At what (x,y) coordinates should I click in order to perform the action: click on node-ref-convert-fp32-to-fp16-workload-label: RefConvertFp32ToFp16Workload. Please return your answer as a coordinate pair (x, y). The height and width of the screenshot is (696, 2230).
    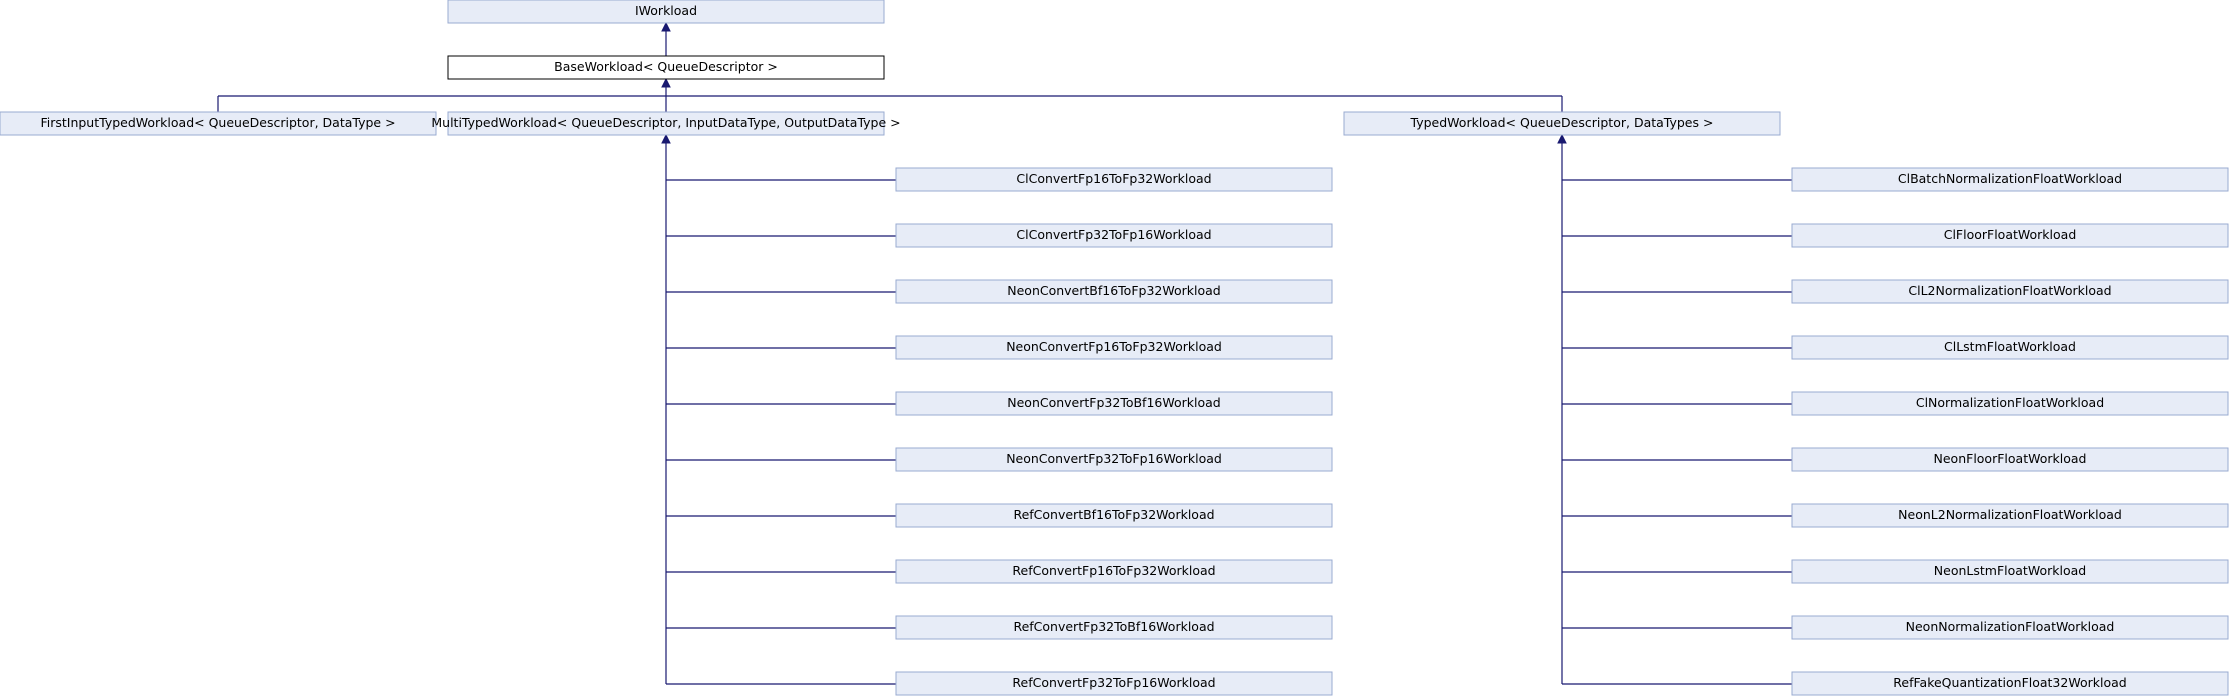
    Looking at the image, I should click on (1113, 682).